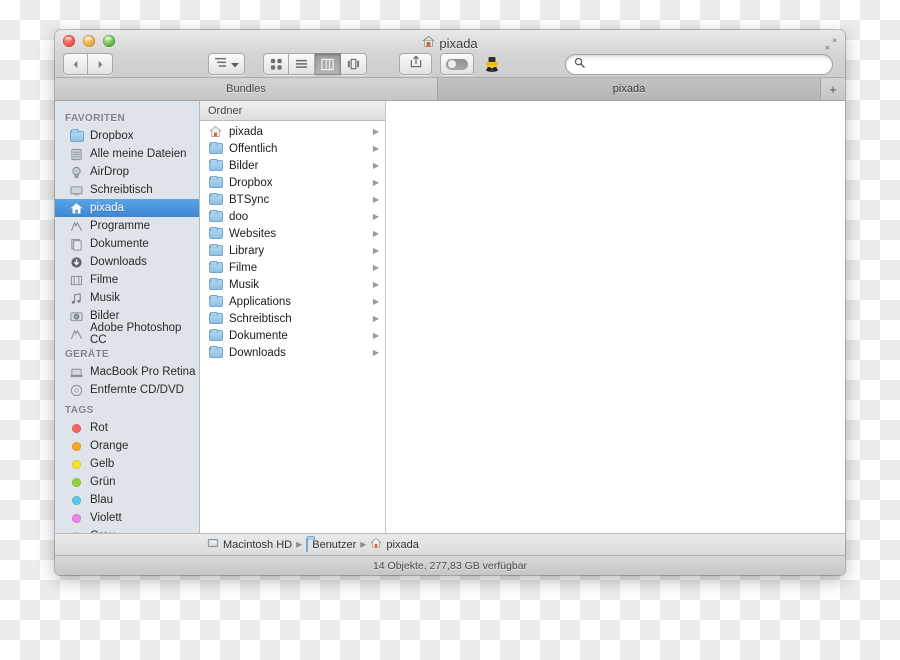  I want to click on sidebar-item-tag-orange: Orange, so click(127, 446).